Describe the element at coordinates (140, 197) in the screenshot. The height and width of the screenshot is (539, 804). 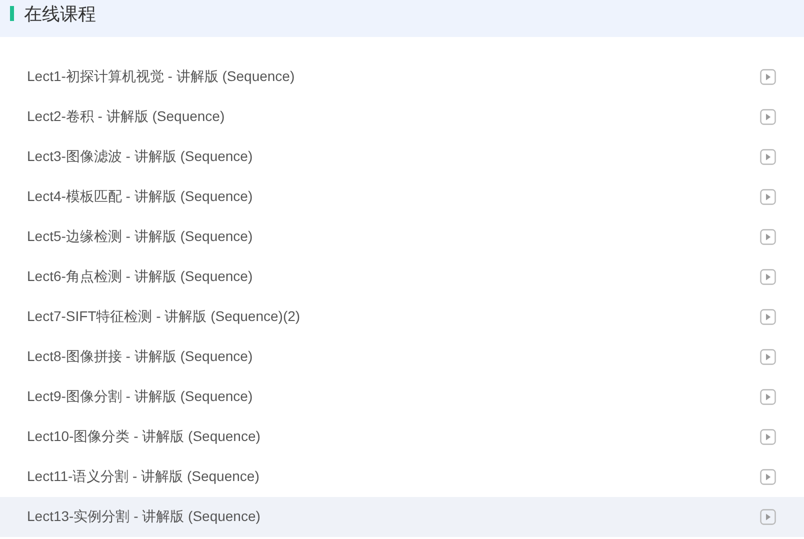
I see `lesson-title: Lect4-模板匹配 - 讲解版 (Sequence)` at that location.